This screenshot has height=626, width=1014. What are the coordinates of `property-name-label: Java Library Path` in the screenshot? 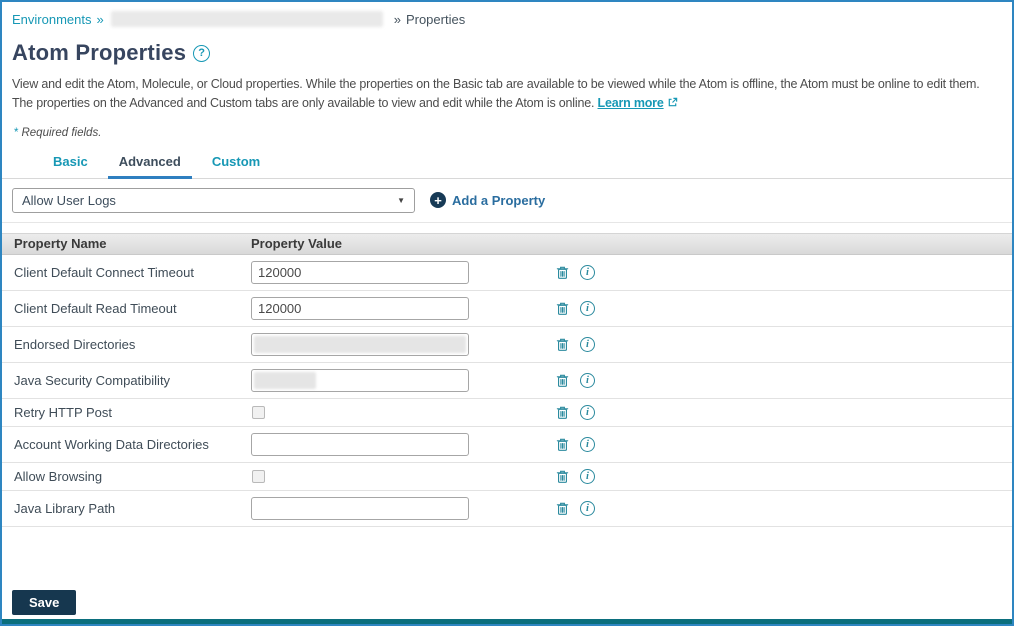 It's located at (65, 508).